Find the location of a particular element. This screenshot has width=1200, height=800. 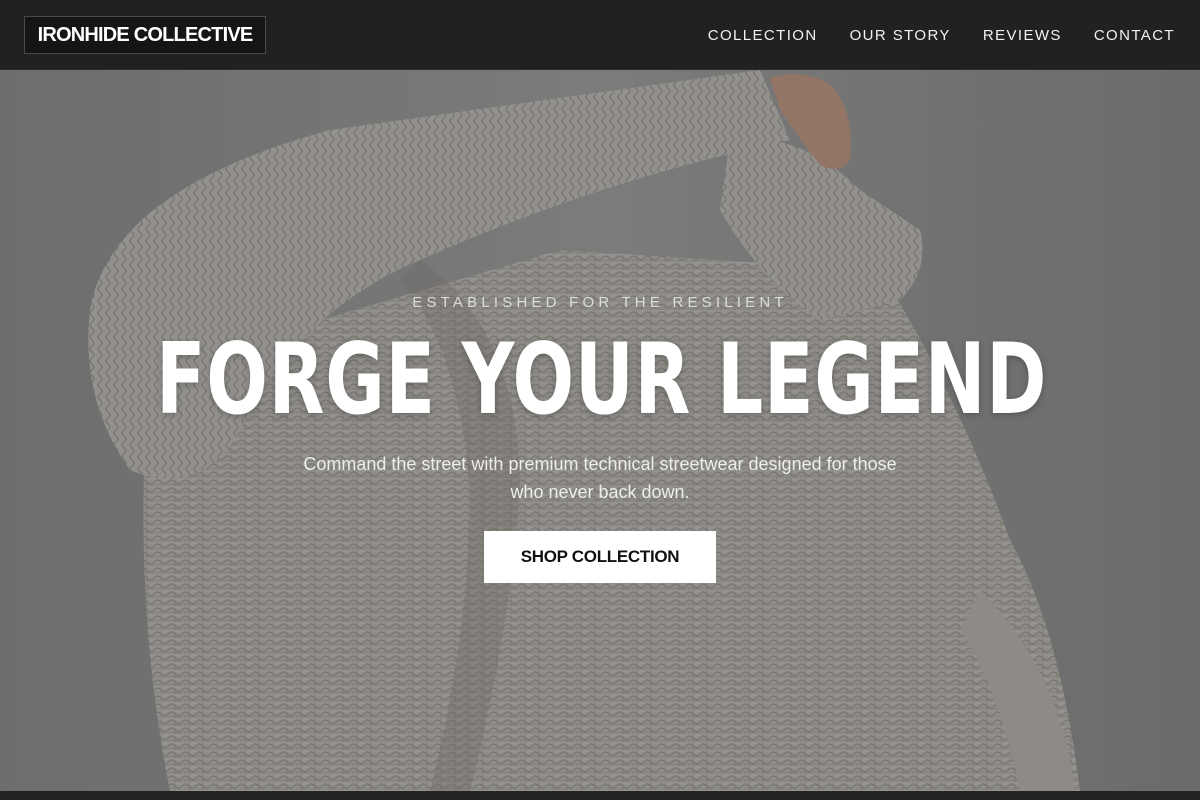

nav-link-collection: COLLECTION is located at coordinates (763, 35).